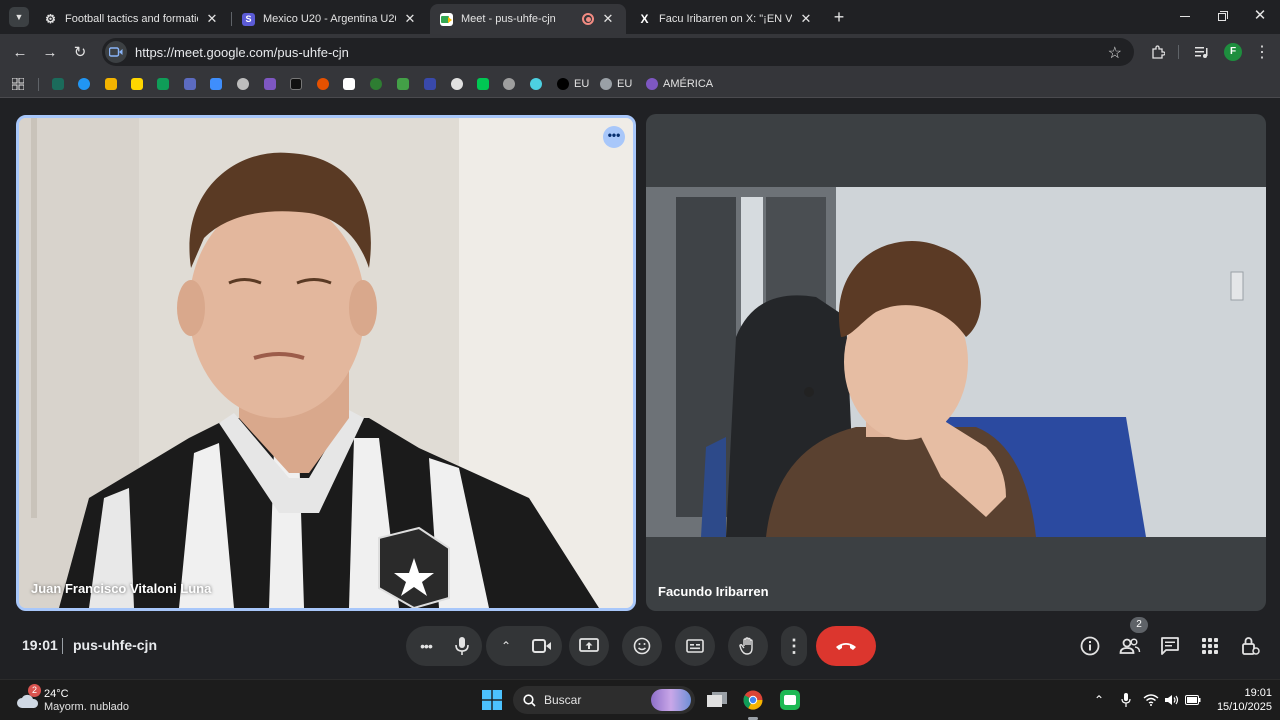 The width and height of the screenshot is (1280, 720). Describe the element at coordinates (588, 19) in the screenshot. I see `recording-indicator-icon` at that location.